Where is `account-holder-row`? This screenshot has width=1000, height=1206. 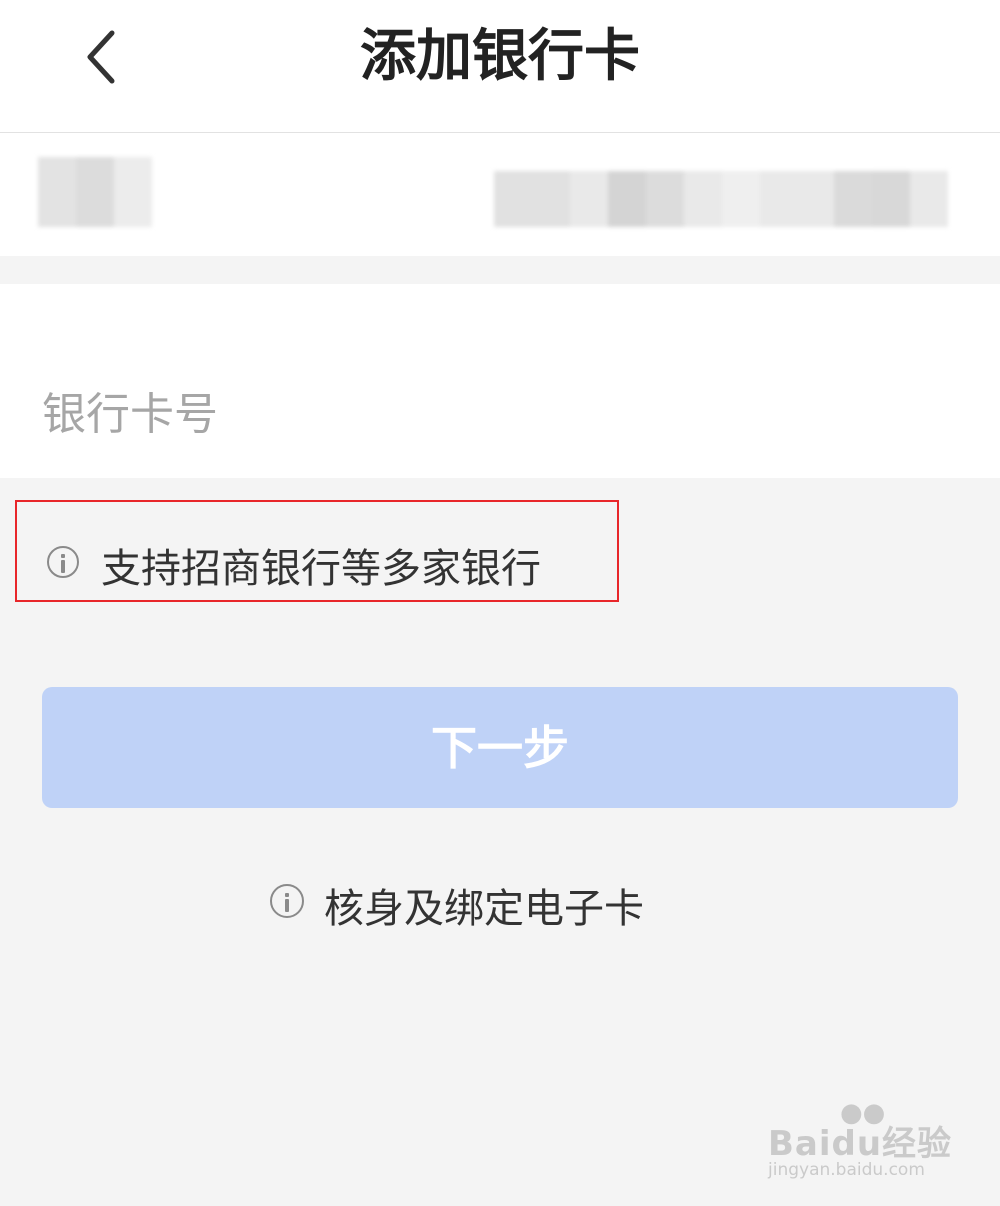 account-holder-row is located at coordinates (500, 194).